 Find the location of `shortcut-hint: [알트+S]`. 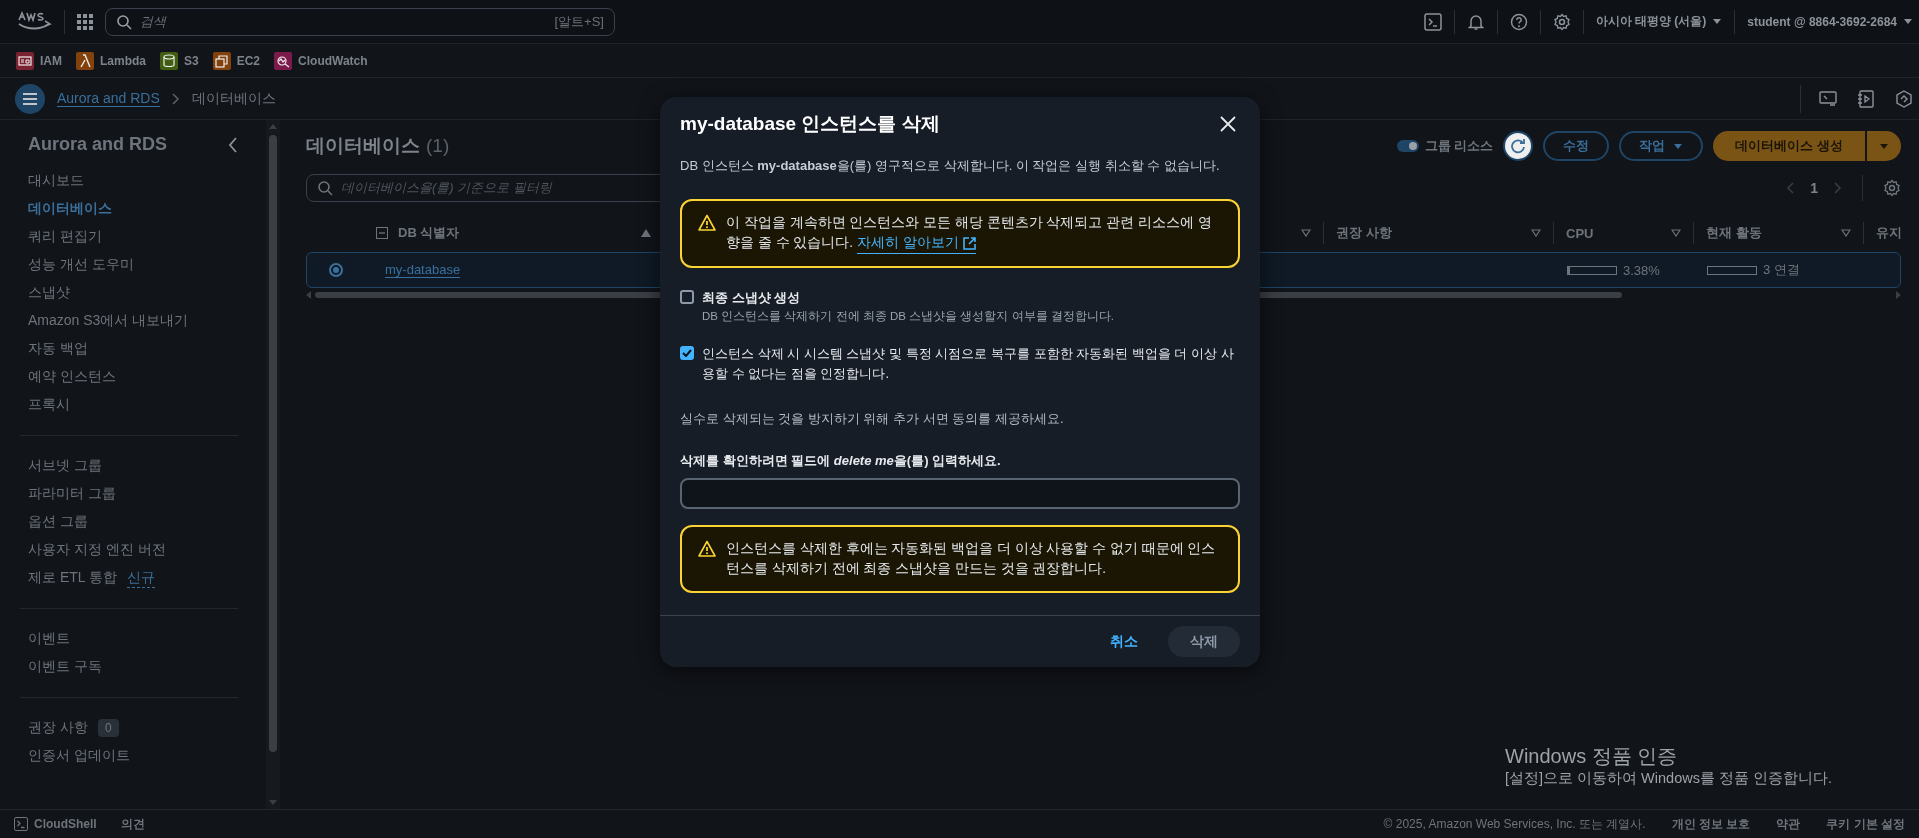

shortcut-hint: [알트+S] is located at coordinates (579, 21).